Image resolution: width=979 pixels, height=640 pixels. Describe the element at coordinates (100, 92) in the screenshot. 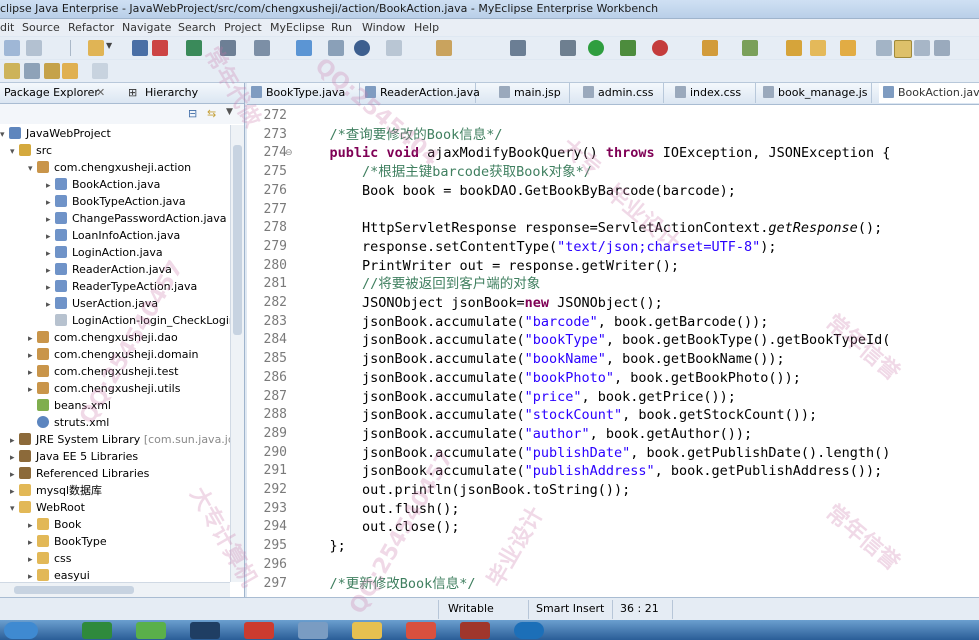

I see `close-icon: ✕` at that location.